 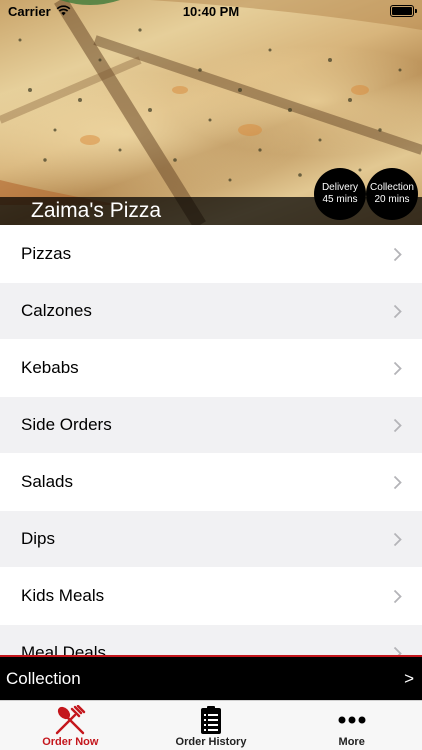 What do you see at coordinates (211, 677) in the screenshot?
I see `collection-mode-button: Collection >` at bounding box center [211, 677].